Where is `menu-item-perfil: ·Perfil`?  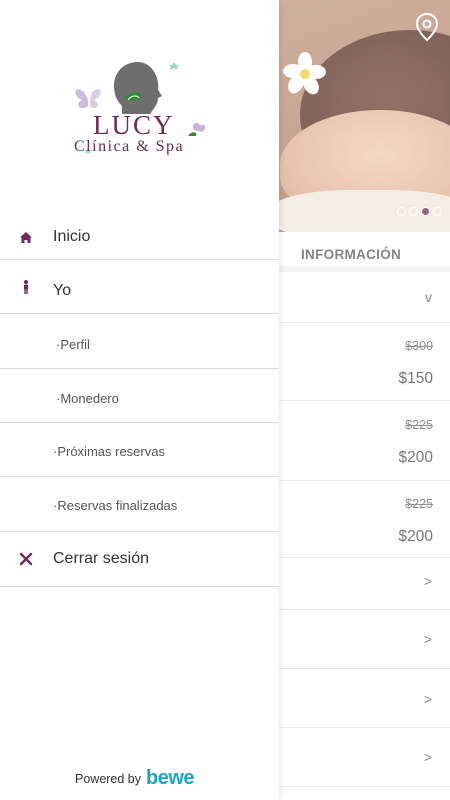 menu-item-perfil: ·Perfil is located at coordinates (139, 341).